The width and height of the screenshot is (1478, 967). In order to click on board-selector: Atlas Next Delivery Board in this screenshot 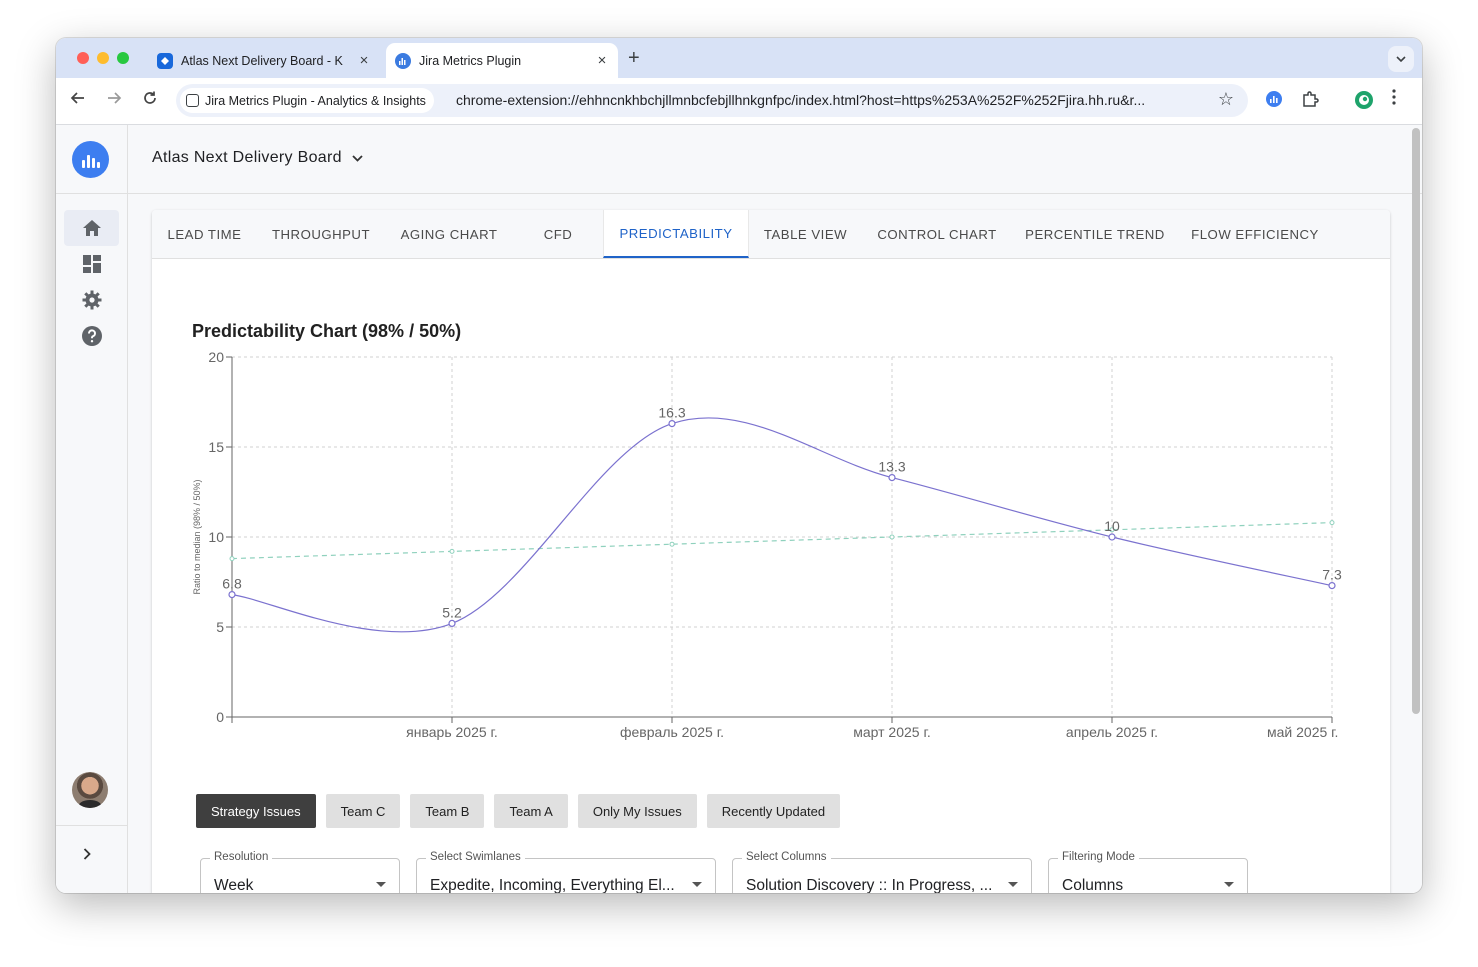, I will do `click(257, 158)`.